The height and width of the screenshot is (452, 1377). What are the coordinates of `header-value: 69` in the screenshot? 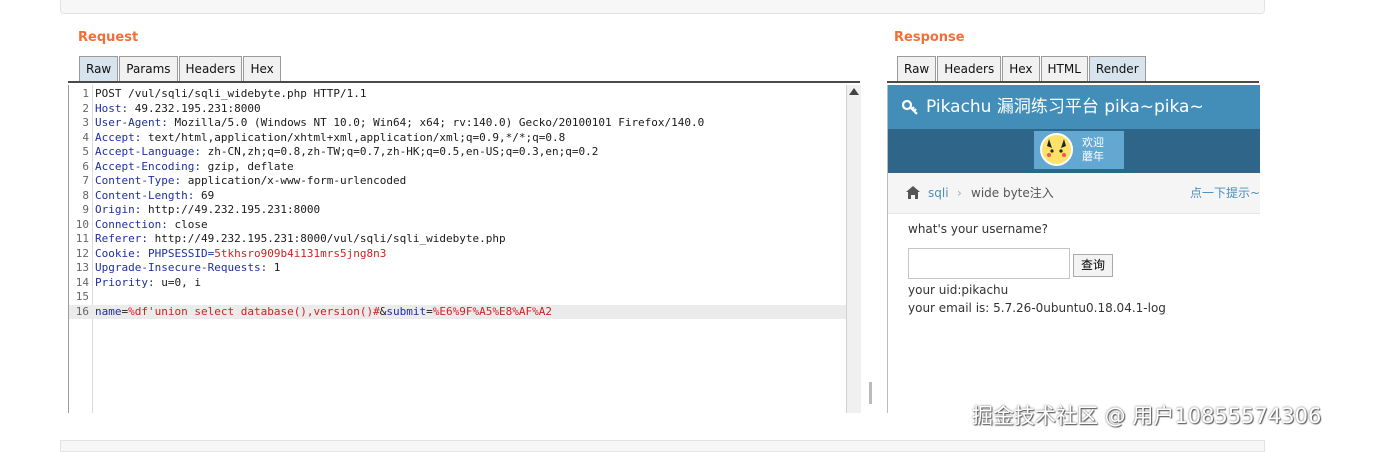 It's located at (204, 195).